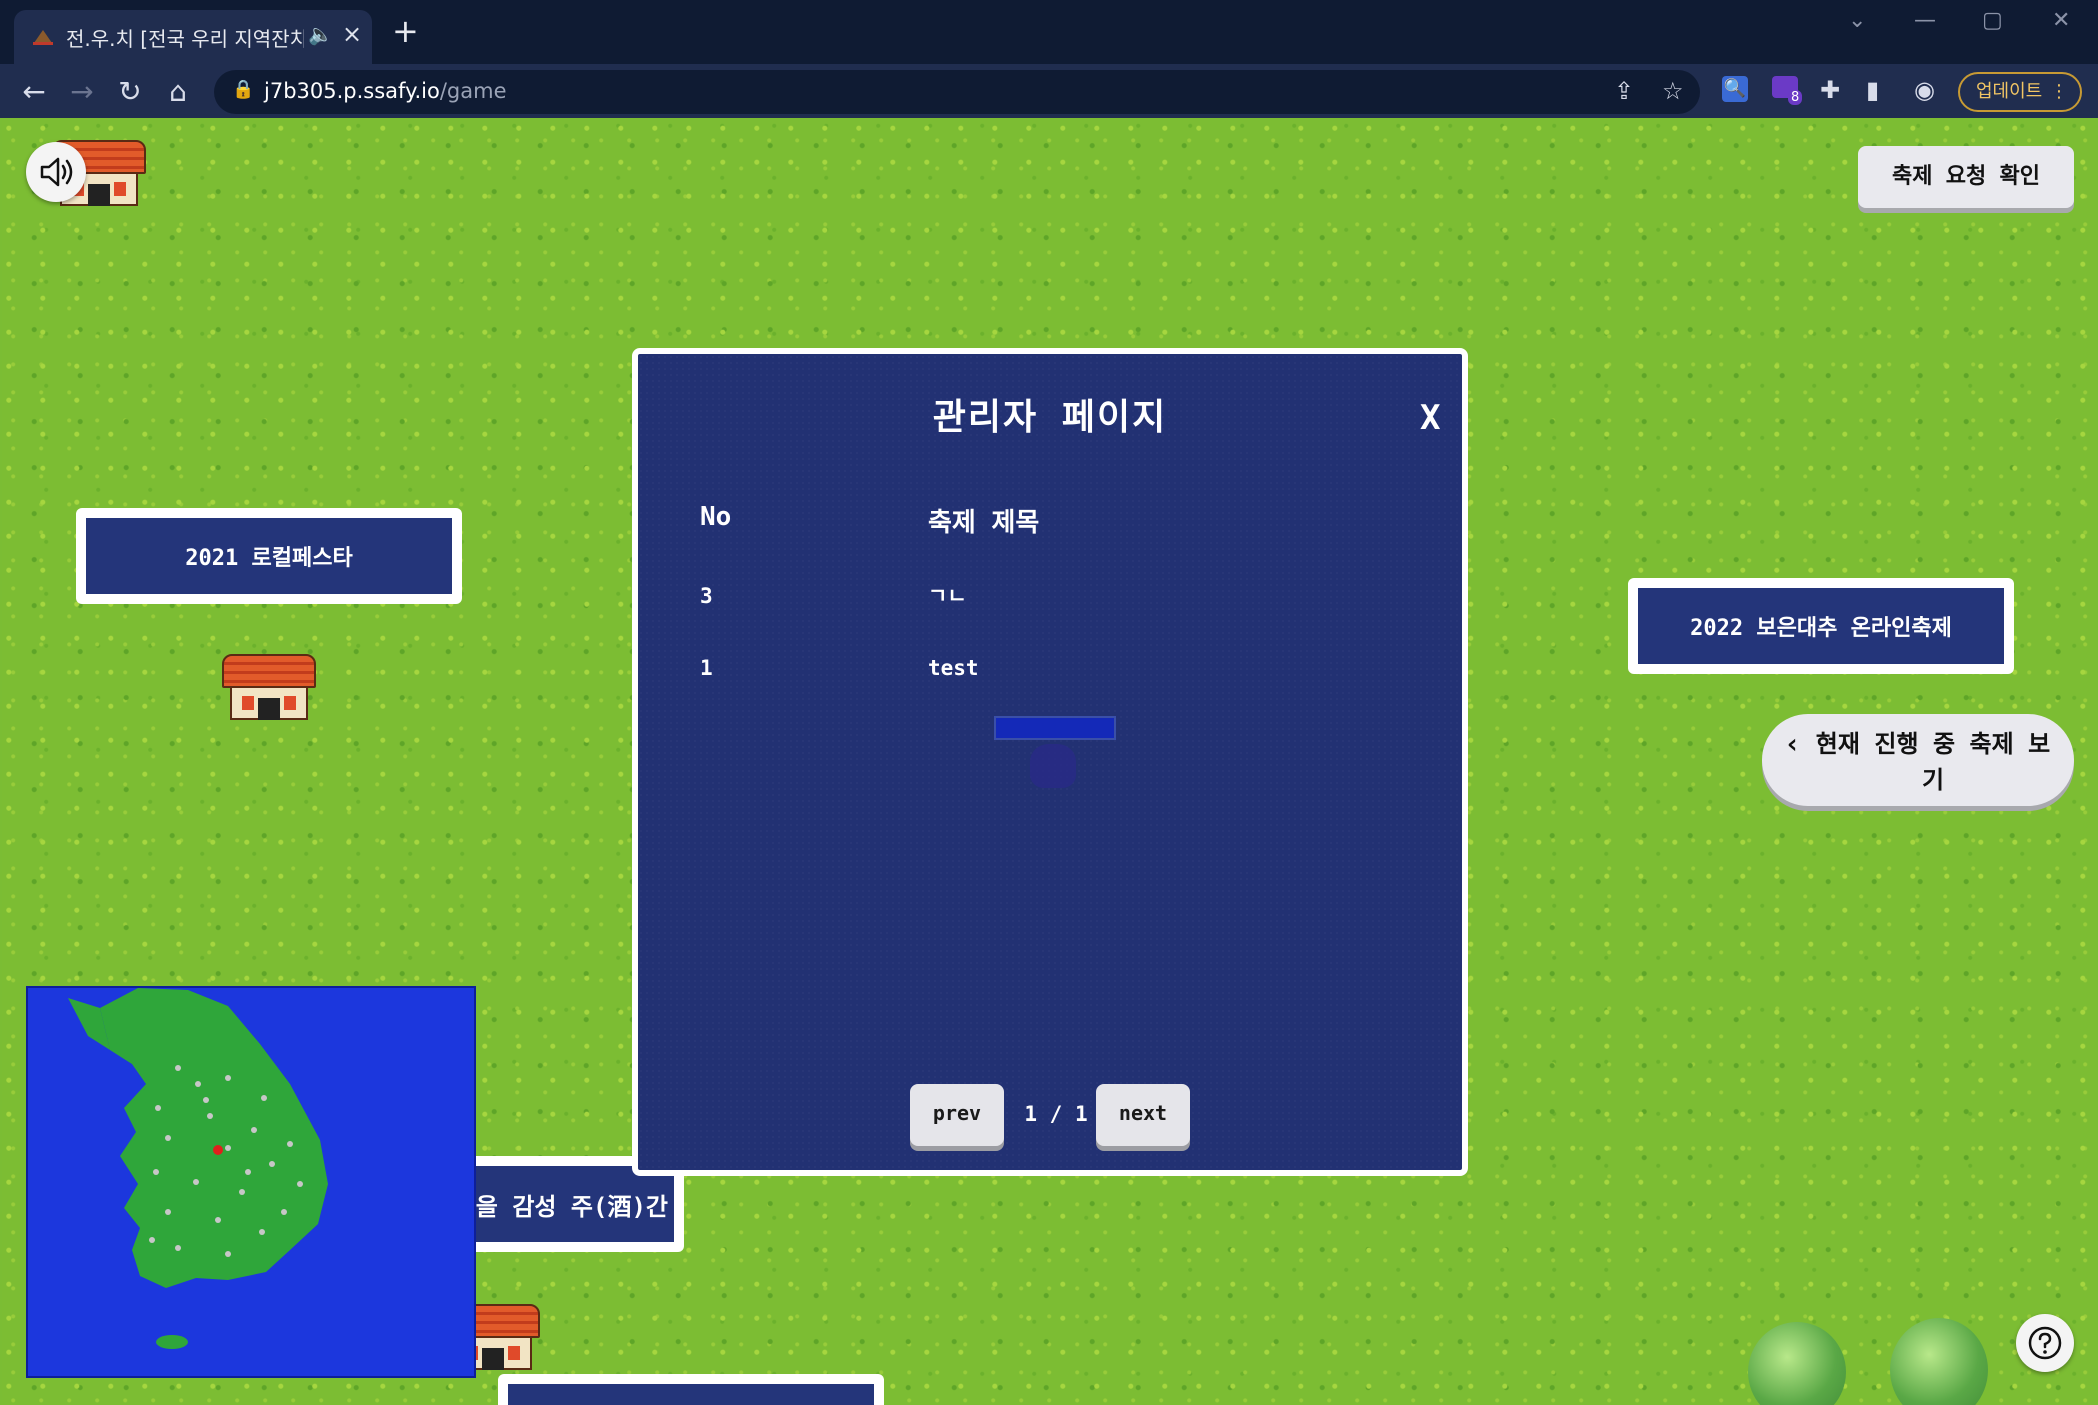  I want to click on festival-sign-boeun-jujube: 2022 보은대추 온라인축제, so click(1821, 626).